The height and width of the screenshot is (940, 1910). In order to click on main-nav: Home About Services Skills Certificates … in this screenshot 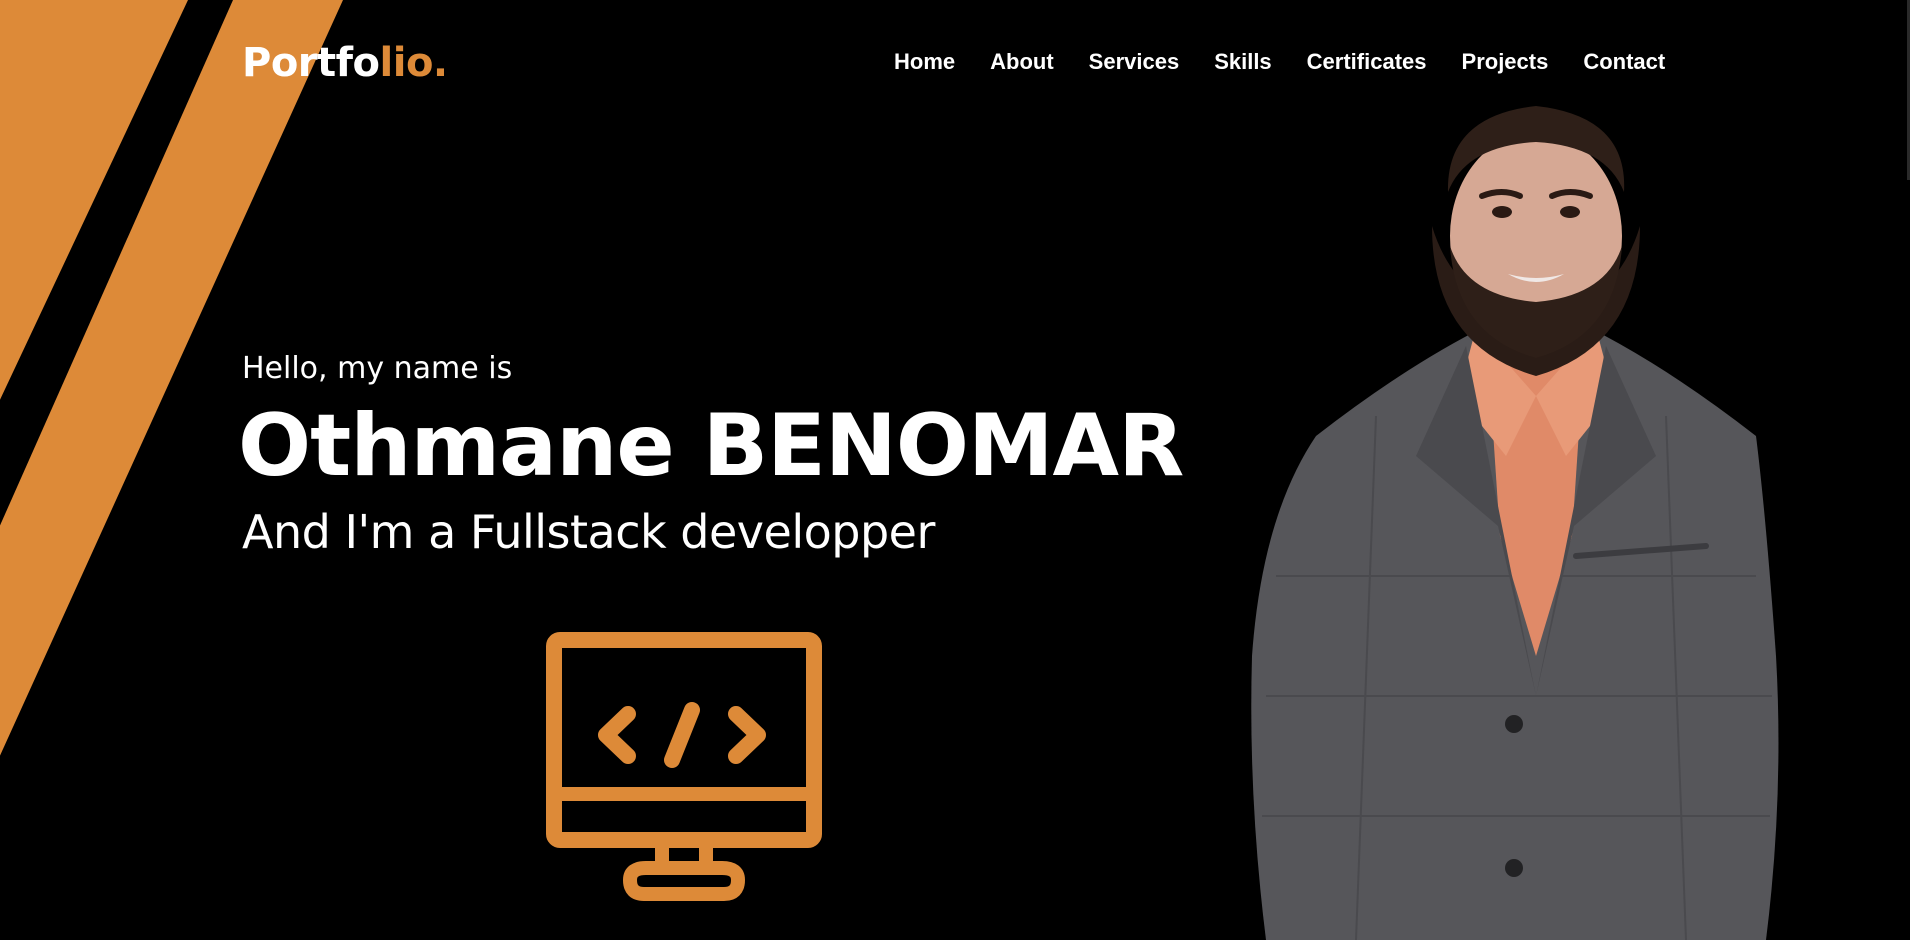, I will do `click(1279, 62)`.